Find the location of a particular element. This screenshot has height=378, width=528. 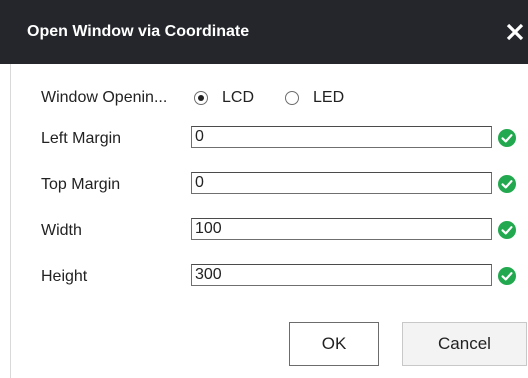

height-label: Height is located at coordinates (64, 276).